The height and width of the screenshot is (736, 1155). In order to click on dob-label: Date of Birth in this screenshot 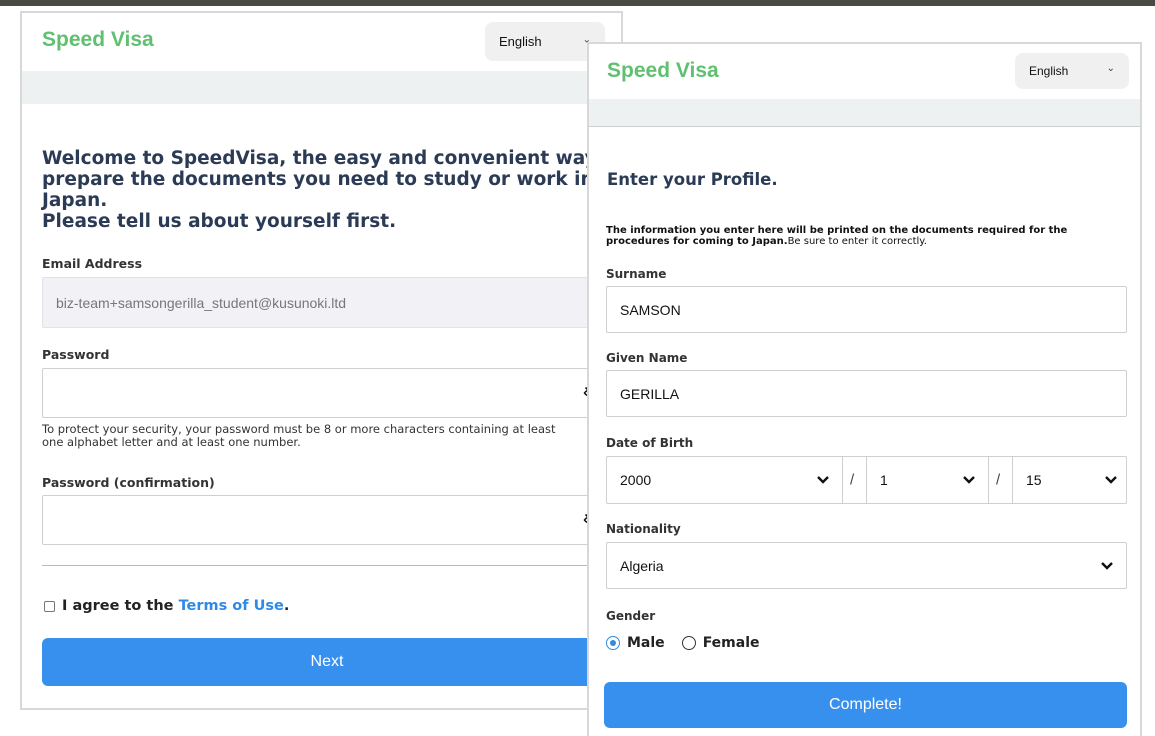, I will do `click(650, 443)`.